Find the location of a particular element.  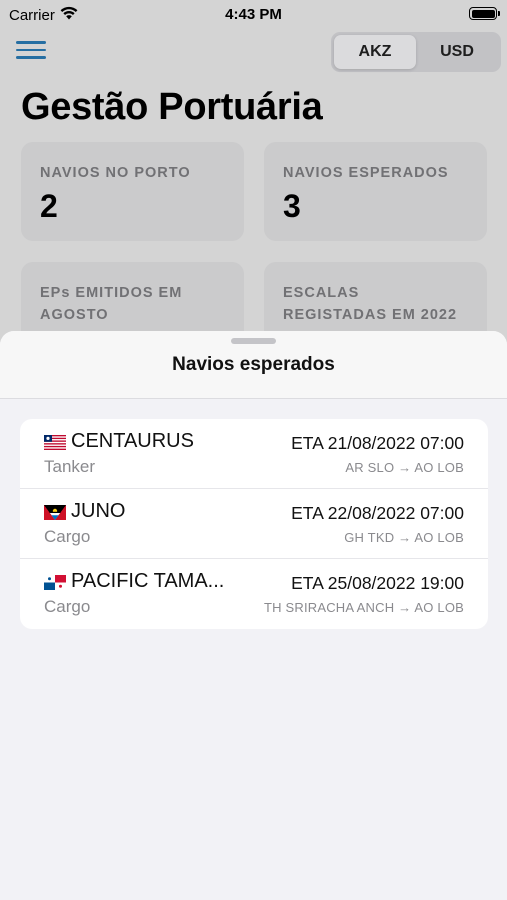

panama-flag-icon is located at coordinates (55, 582).